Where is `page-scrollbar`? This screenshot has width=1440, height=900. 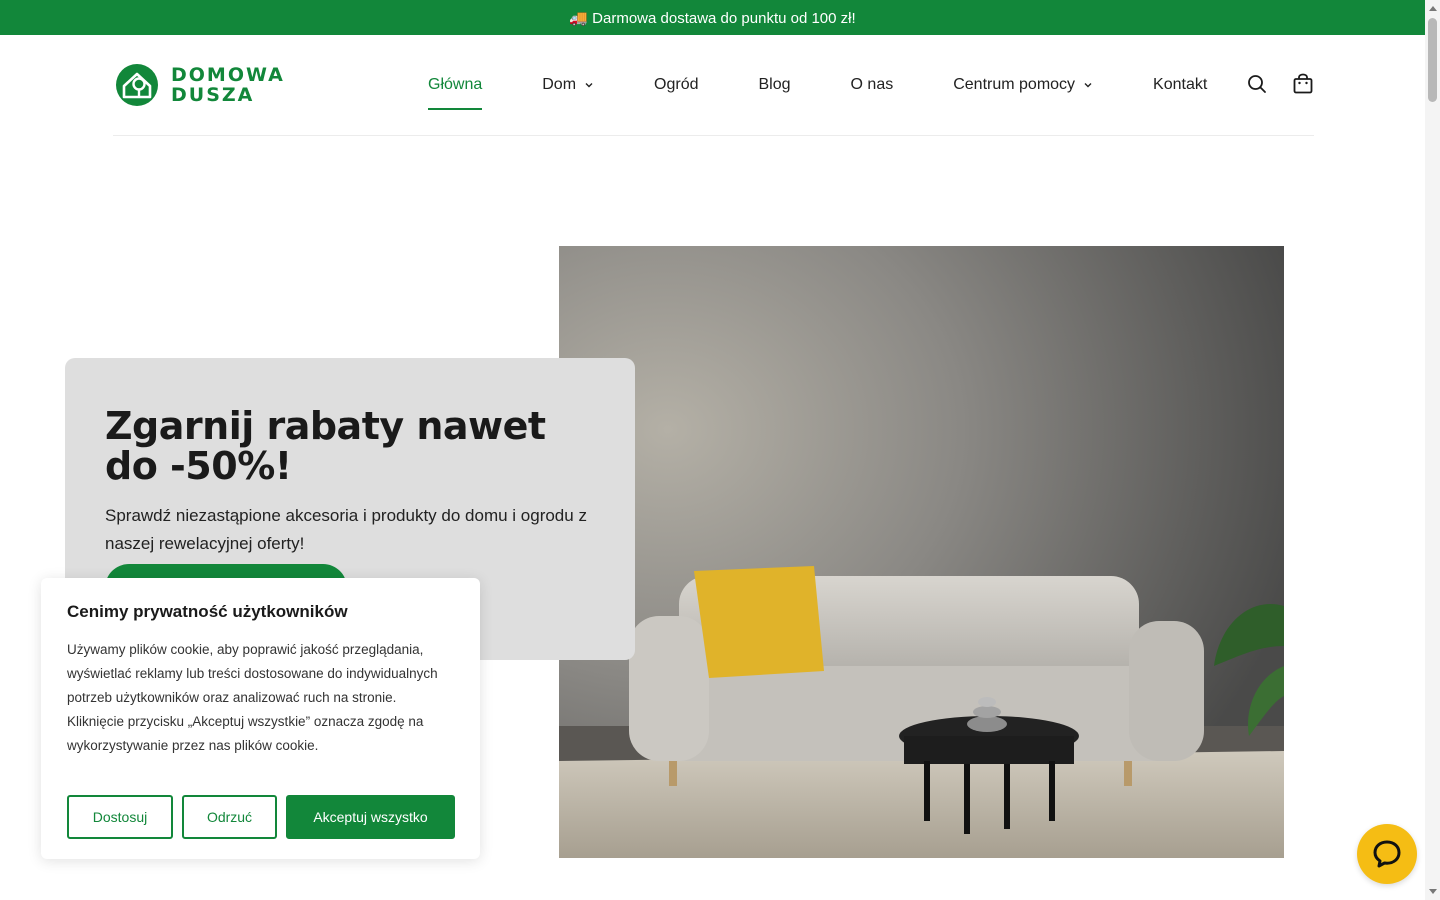 page-scrollbar is located at coordinates (1432, 450).